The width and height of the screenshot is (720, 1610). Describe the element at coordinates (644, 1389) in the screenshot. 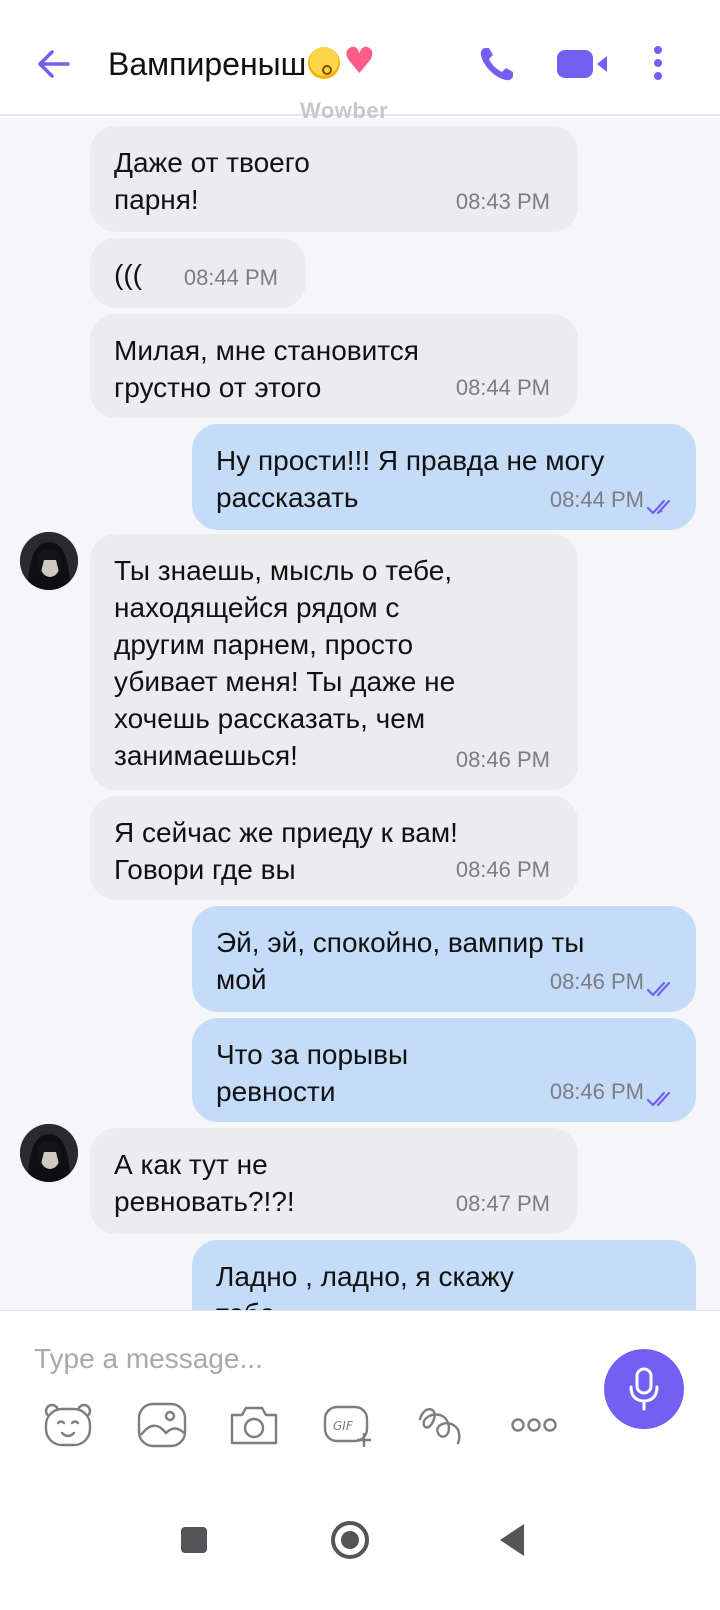

I see `microphone-icon` at that location.